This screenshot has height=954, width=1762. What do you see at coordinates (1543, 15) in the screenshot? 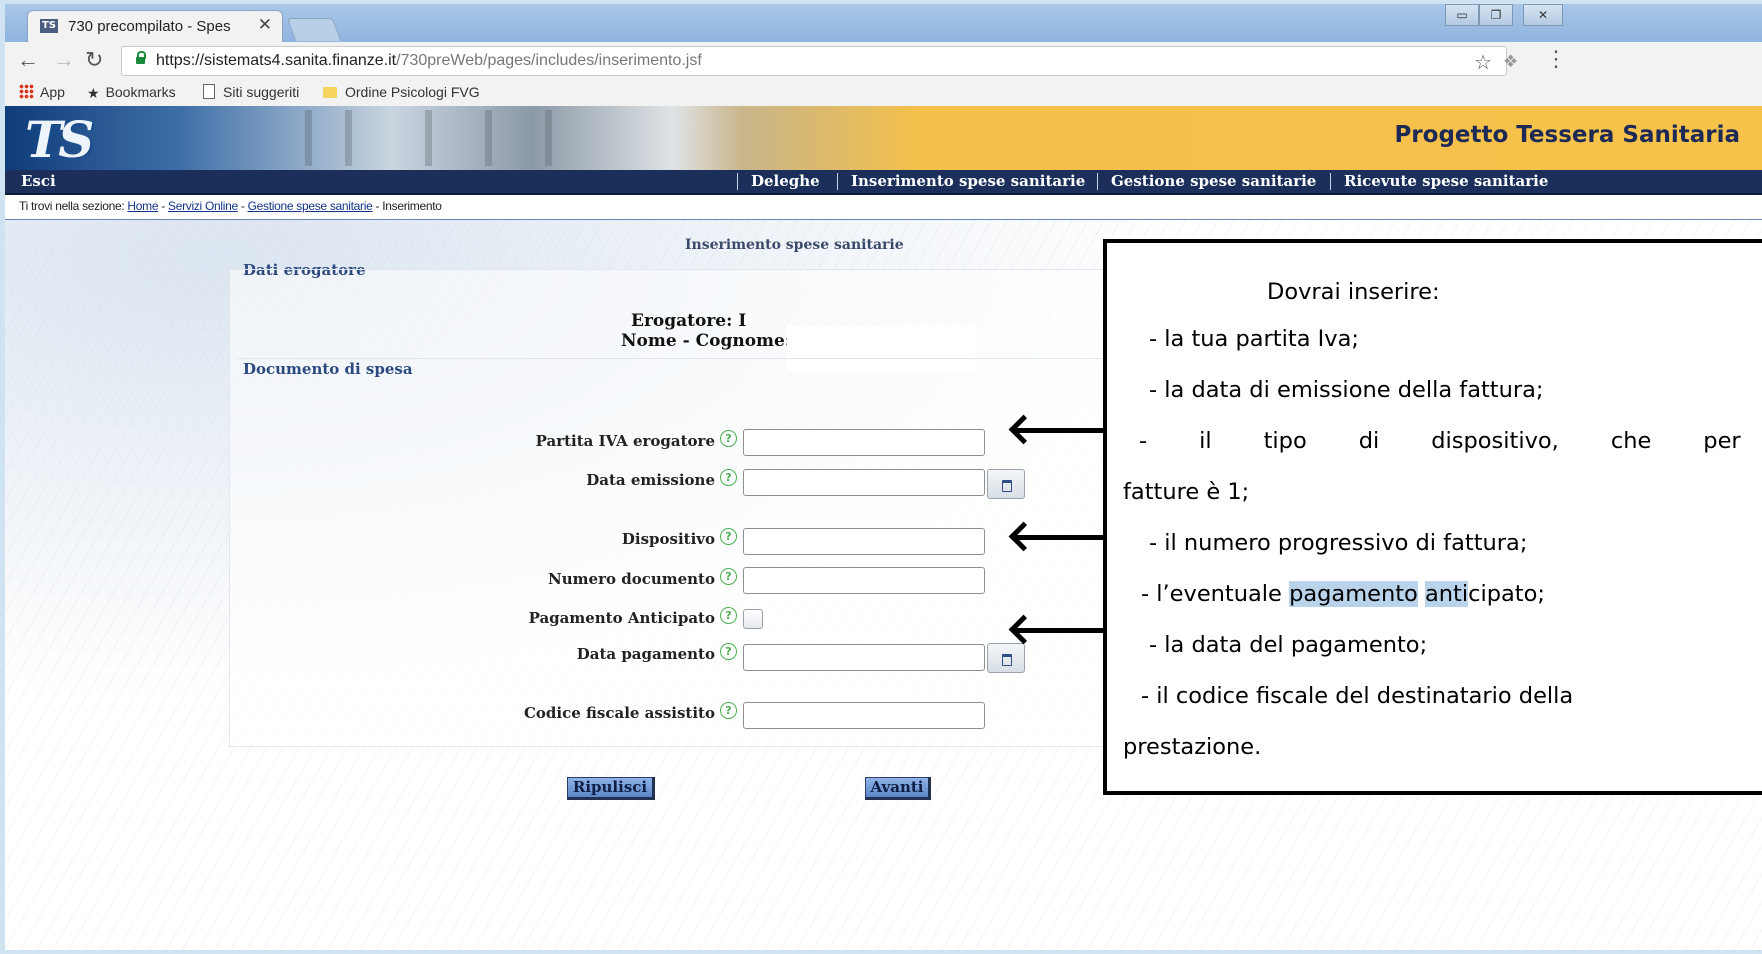
I see `close-window-icon: ✕` at bounding box center [1543, 15].